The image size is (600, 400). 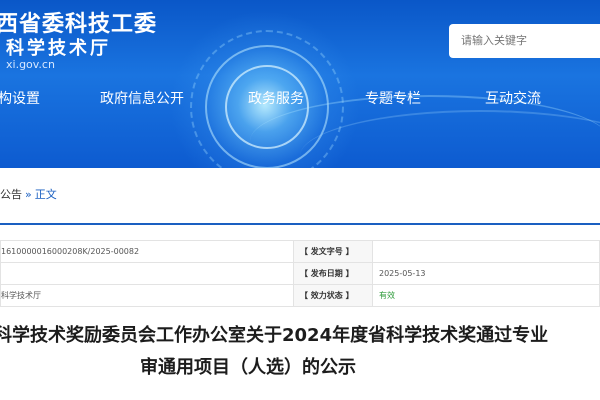 What do you see at coordinates (248, 367) in the screenshot?
I see `article-title-line2: 审通用项目（人选）的公示` at bounding box center [248, 367].